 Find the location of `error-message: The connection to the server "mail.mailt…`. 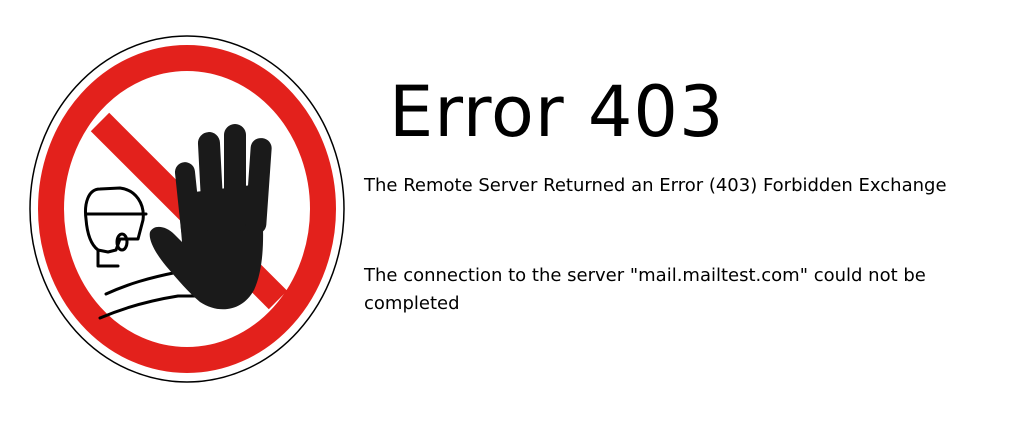

error-message: The connection to the server "mail.mailt… is located at coordinates (645, 289).